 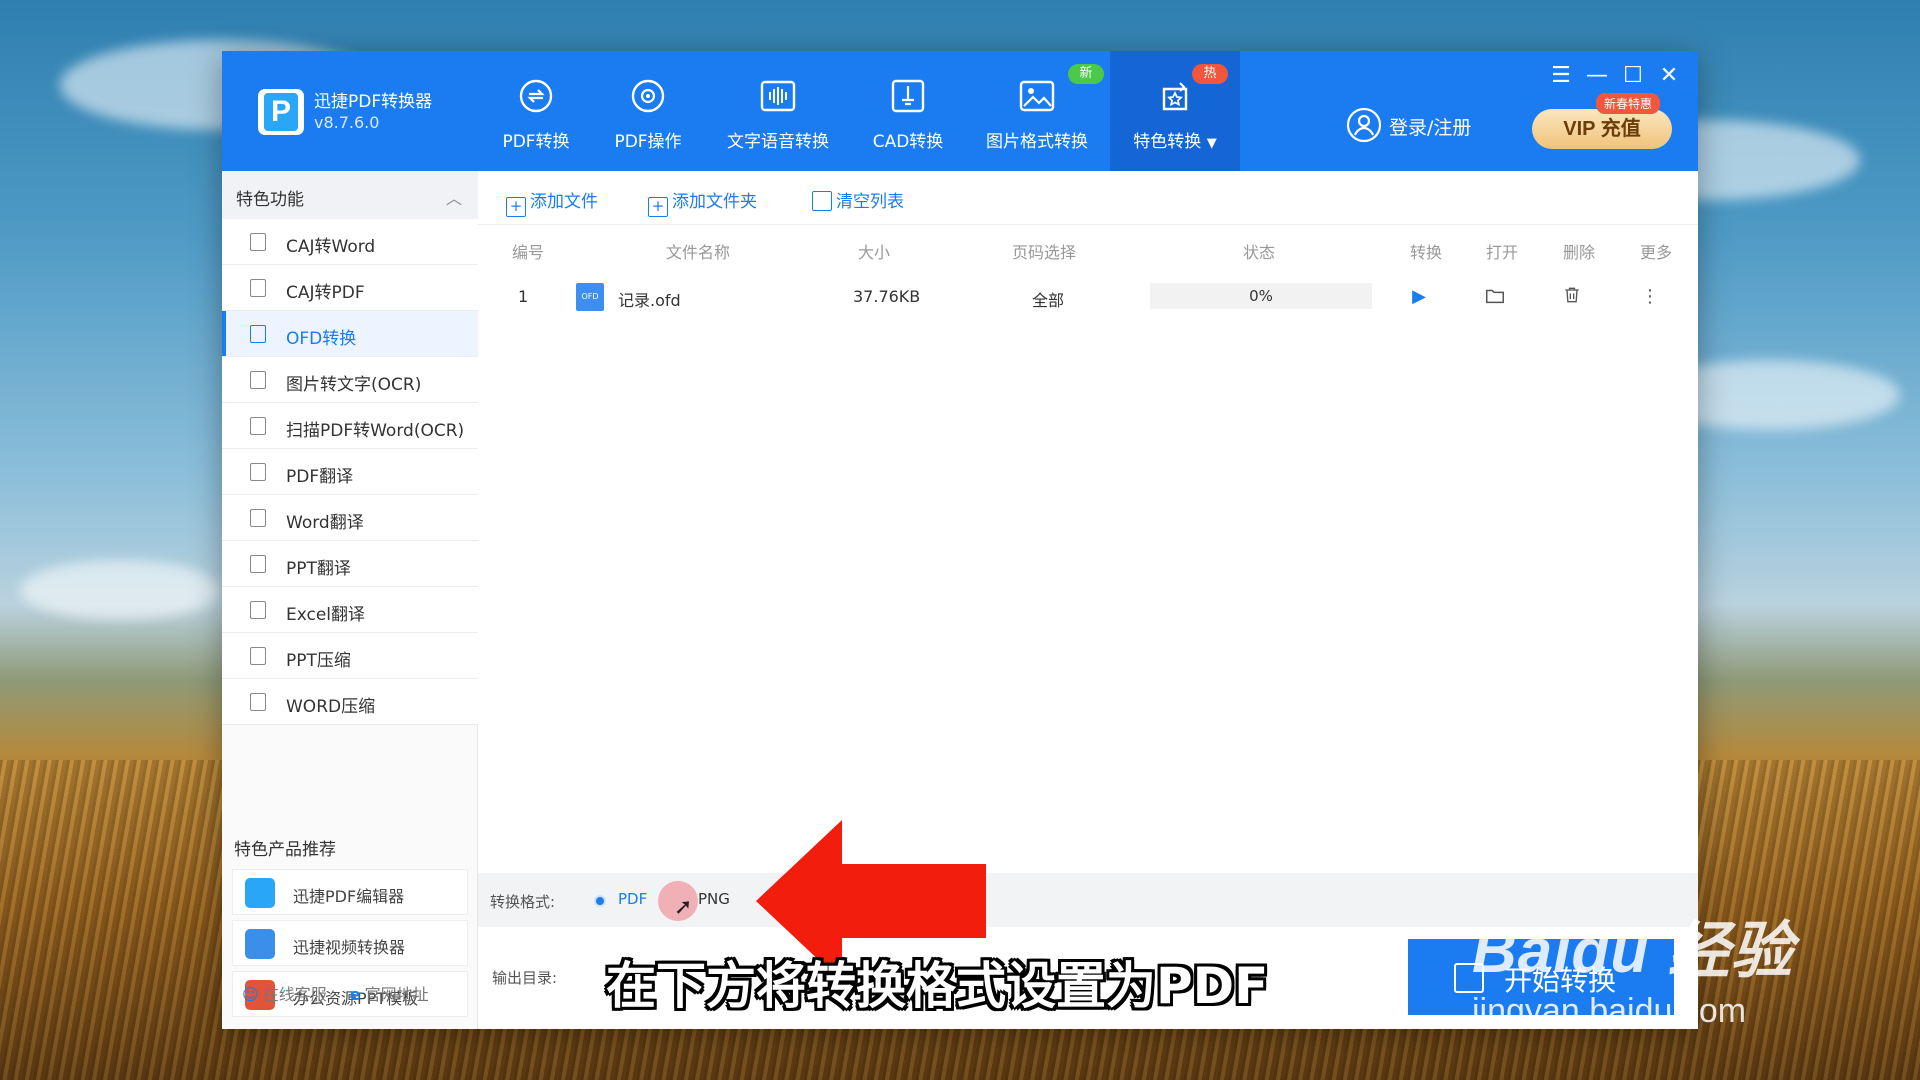 What do you see at coordinates (525, 978) in the screenshot?
I see `output-dir-label: 输出目录:` at bounding box center [525, 978].